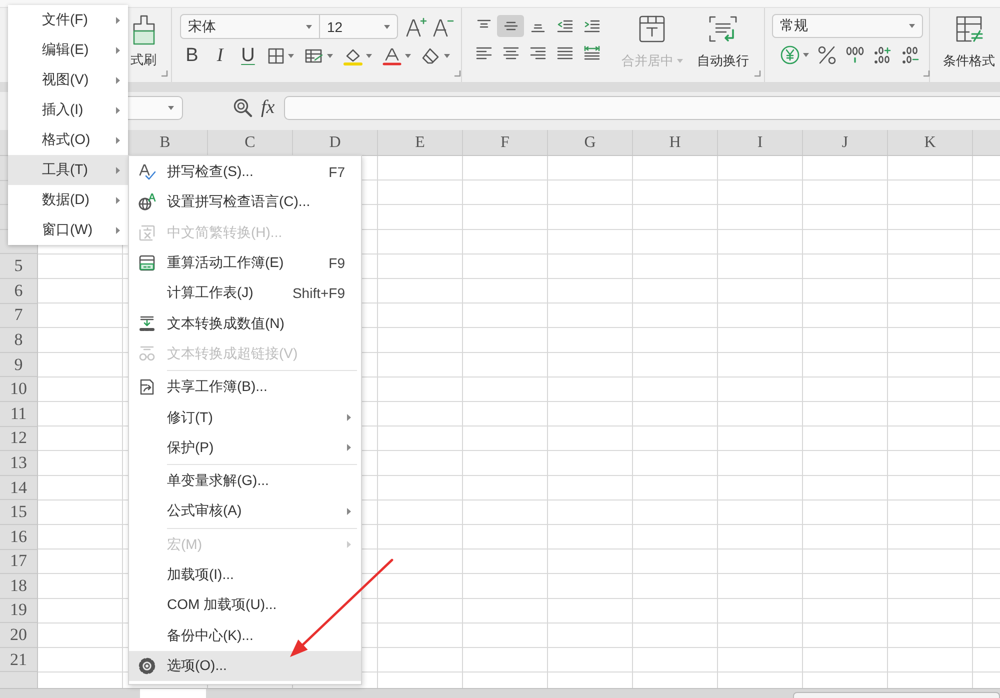  Describe the element at coordinates (642, 108) in the screenshot. I see `formula-input` at that location.